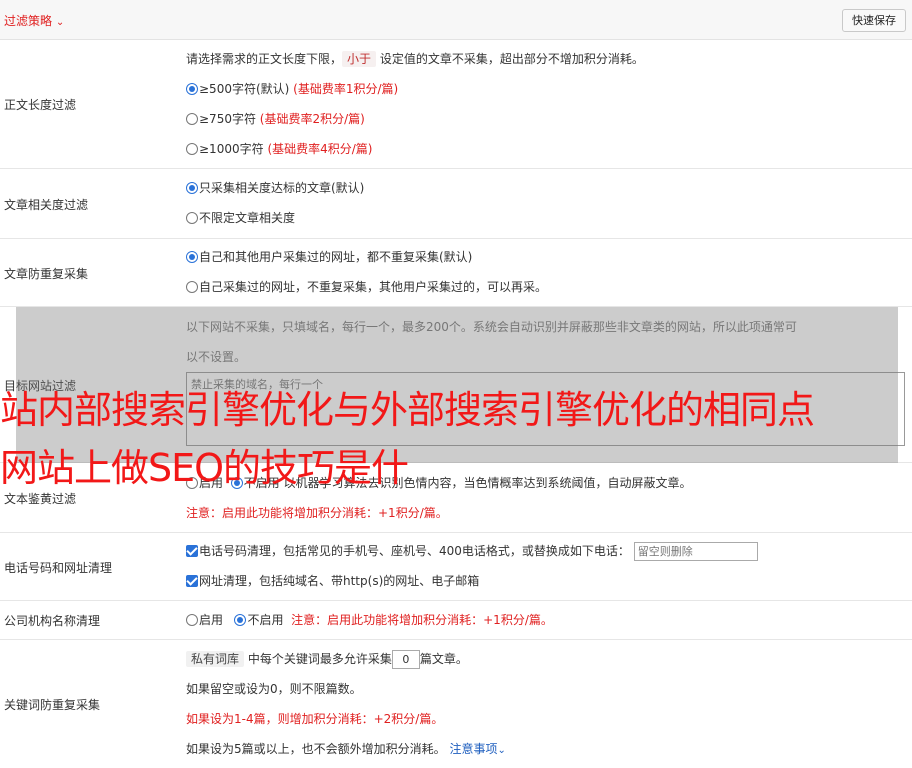 The height and width of the screenshot is (768, 912). I want to click on keyword-limit-line: 私有词库 中每个关键词最多允许采集篇文章。, so click(327, 659).